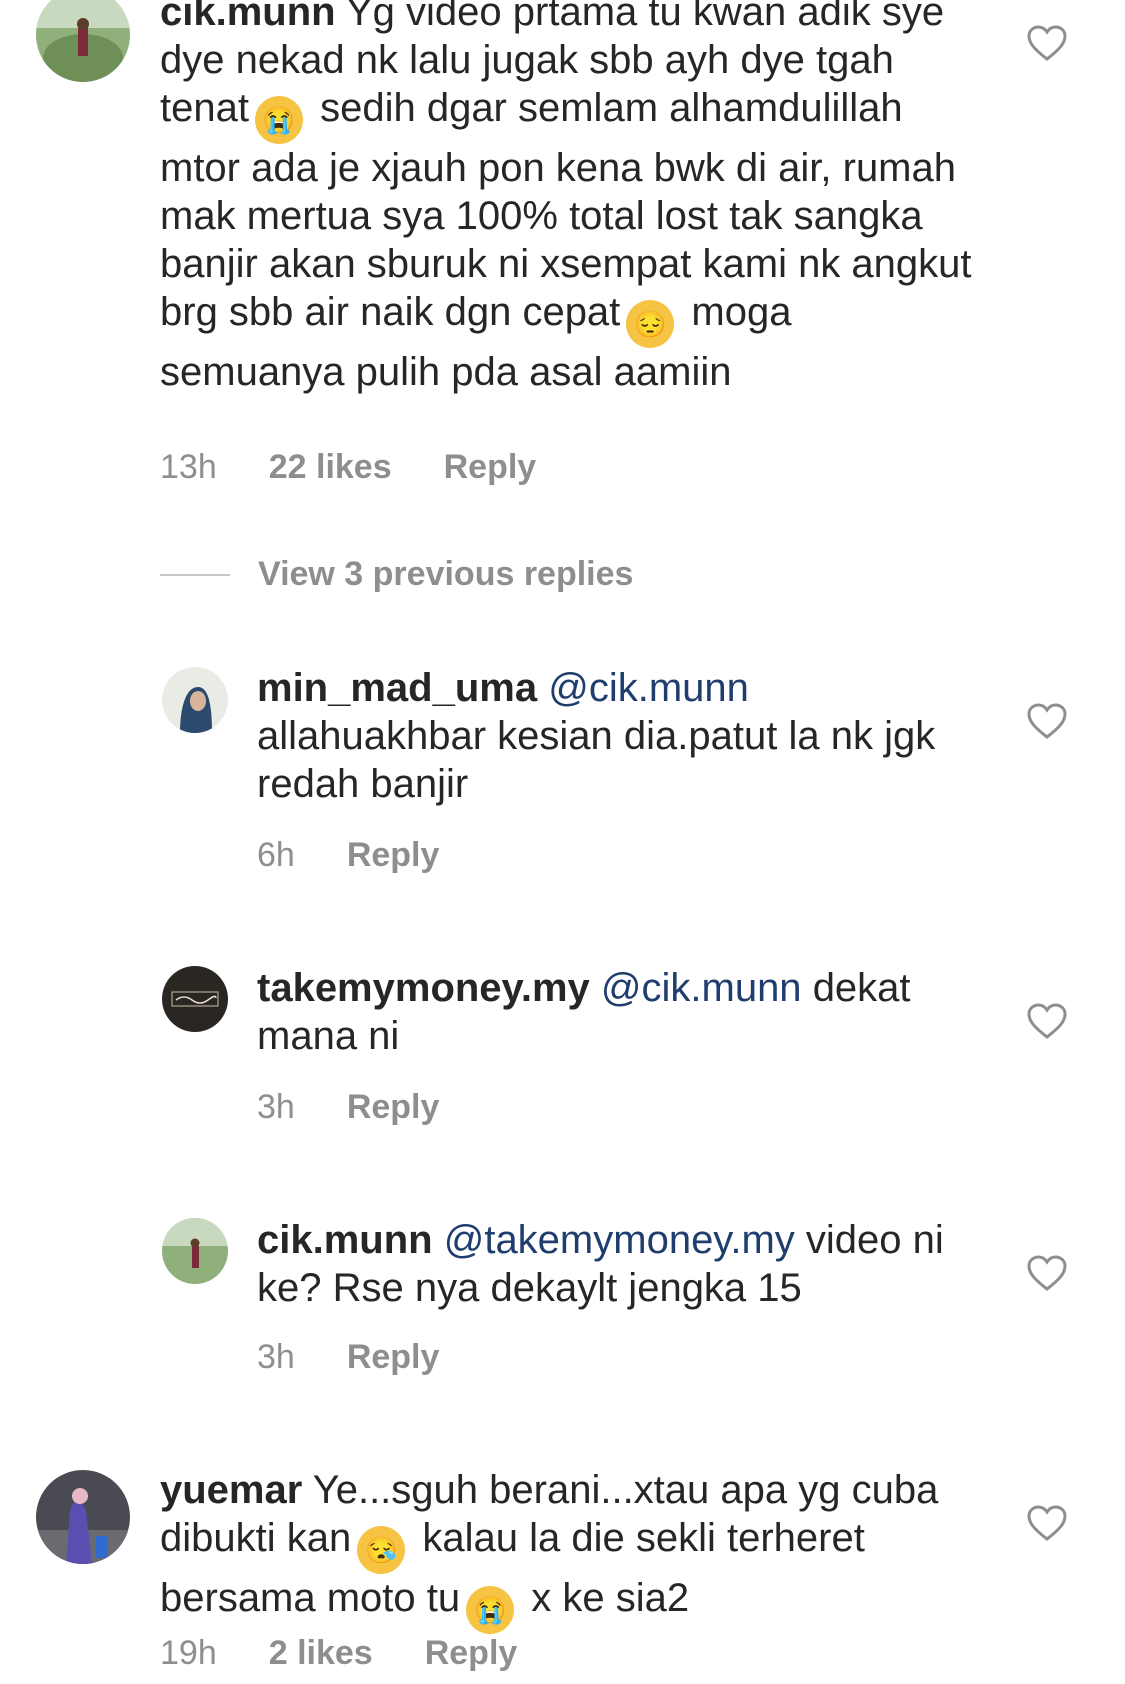  Describe the element at coordinates (188, 467) in the screenshot. I see `comment-time: 13h` at that location.